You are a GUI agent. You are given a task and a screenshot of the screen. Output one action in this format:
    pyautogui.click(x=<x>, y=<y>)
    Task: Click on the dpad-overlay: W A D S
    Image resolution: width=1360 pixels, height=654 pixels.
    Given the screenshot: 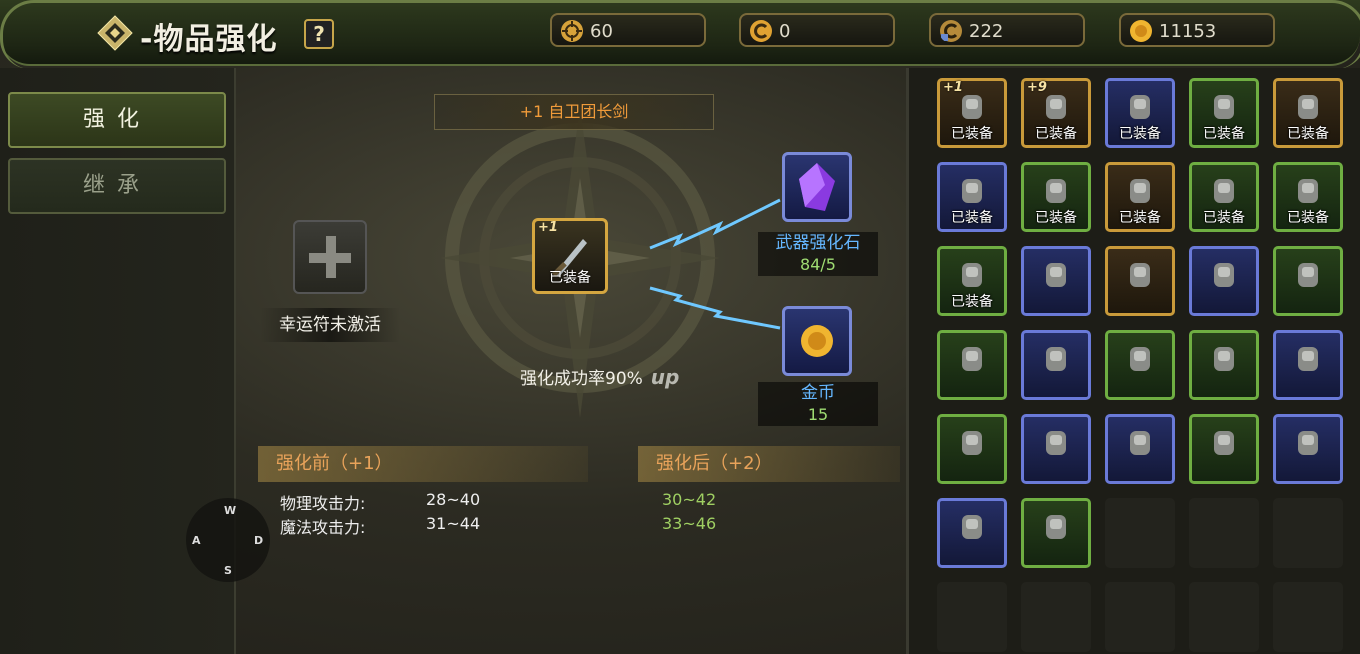 What is the action you would take?
    pyautogui.click(x=228, y=540)
    